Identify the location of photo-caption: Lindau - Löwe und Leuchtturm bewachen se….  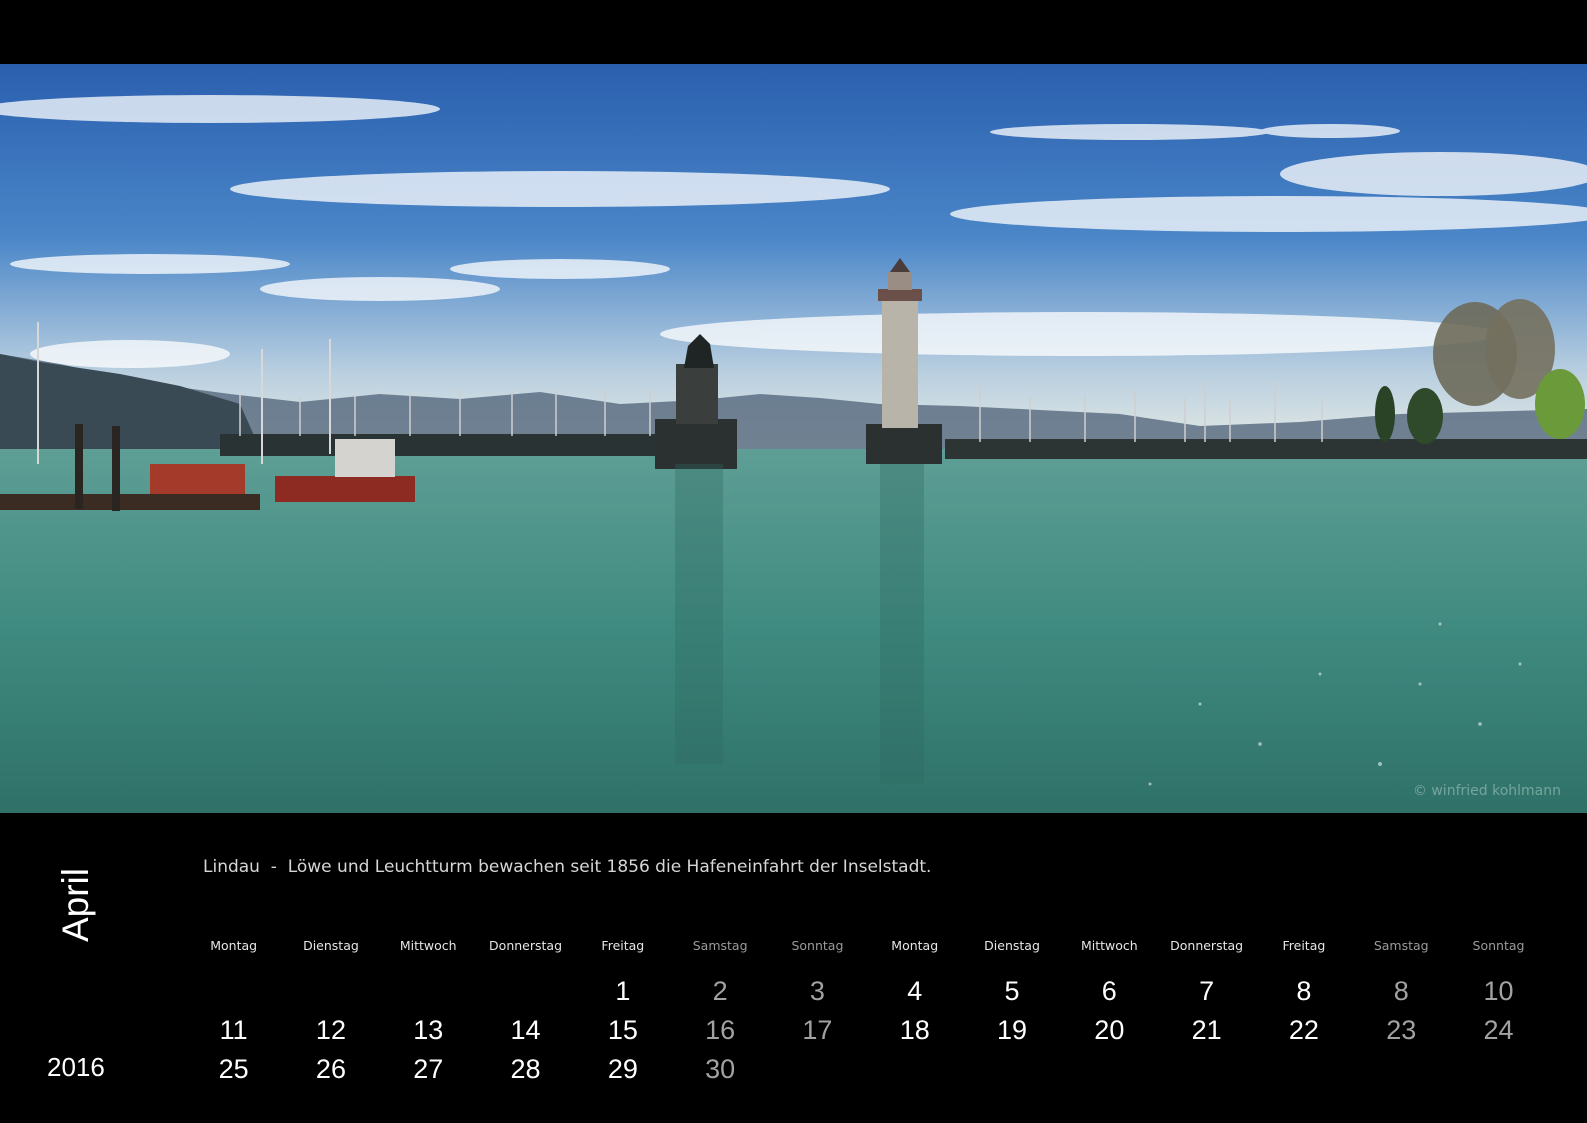
(567, 867).